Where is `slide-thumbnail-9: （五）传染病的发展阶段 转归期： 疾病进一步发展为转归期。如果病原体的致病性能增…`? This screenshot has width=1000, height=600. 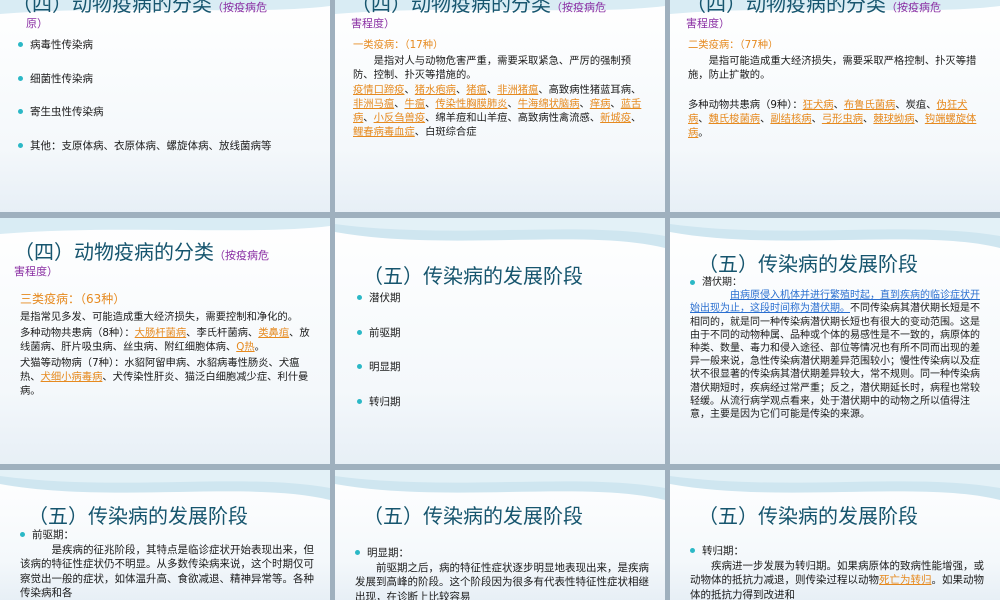
slide-thumbnail-9: （五）传染病的发展阶段 转归期： 疾病进一步发展为转归期。如果病原体的致病性能增… is located at coordinates (835, 535).